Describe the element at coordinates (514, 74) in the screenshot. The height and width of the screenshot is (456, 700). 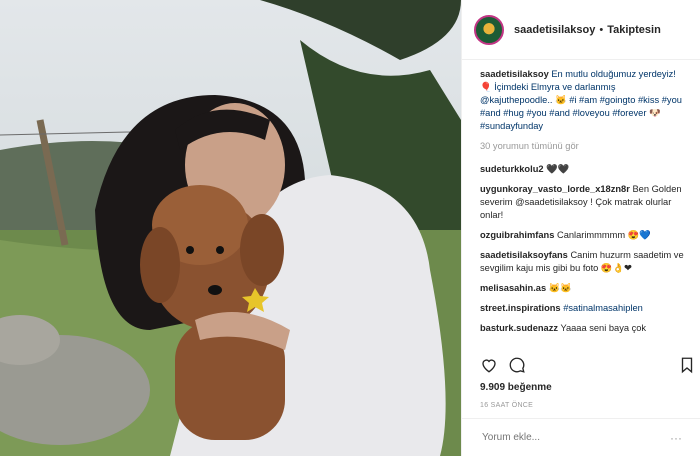
I see `caption-username: saadetisilaksoy` at that location.